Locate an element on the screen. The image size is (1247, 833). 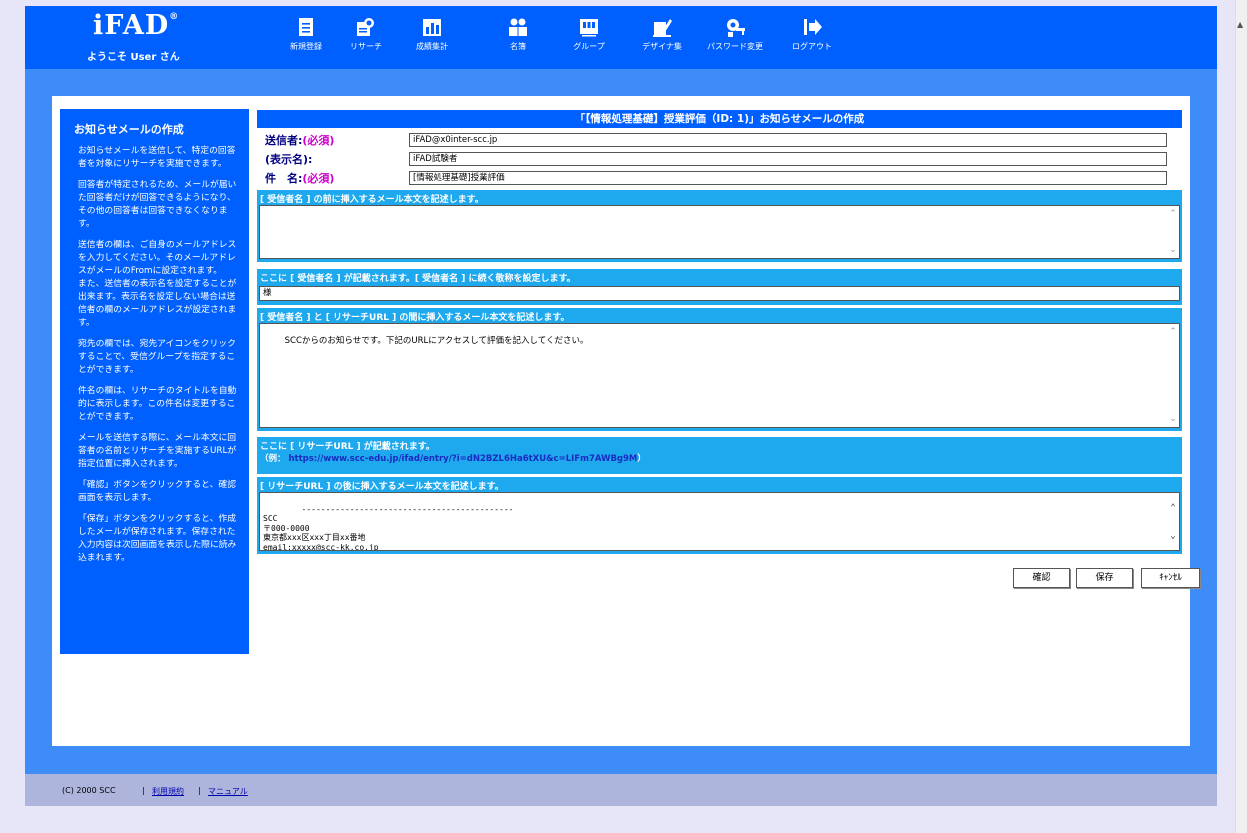
sender-input: iFAD@x0inter-scc.jp is located at coordinates (788, 140).